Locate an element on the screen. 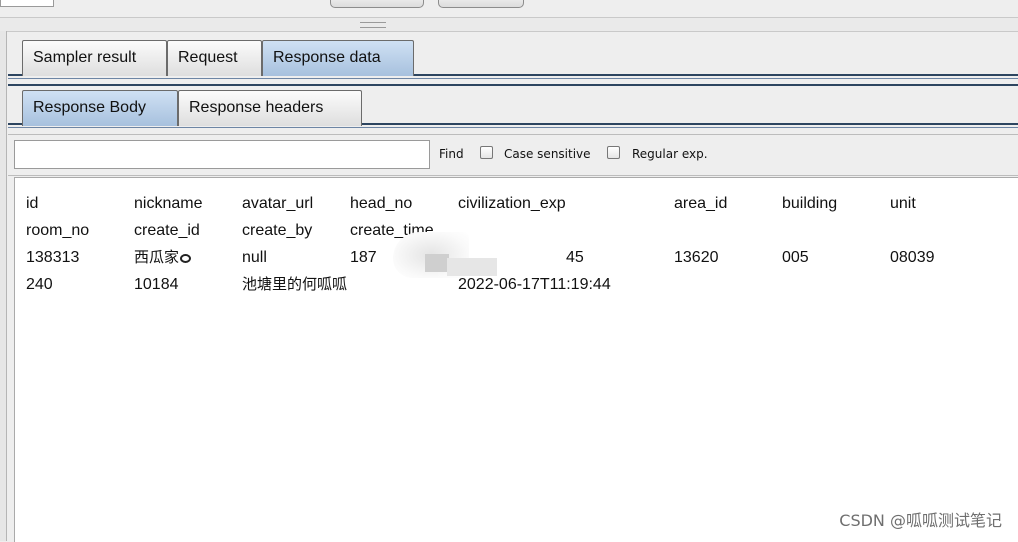 The width and height of the screenshot is (1018, 542). response-cell: 西瓜家 is located at coordinates (163, 257).